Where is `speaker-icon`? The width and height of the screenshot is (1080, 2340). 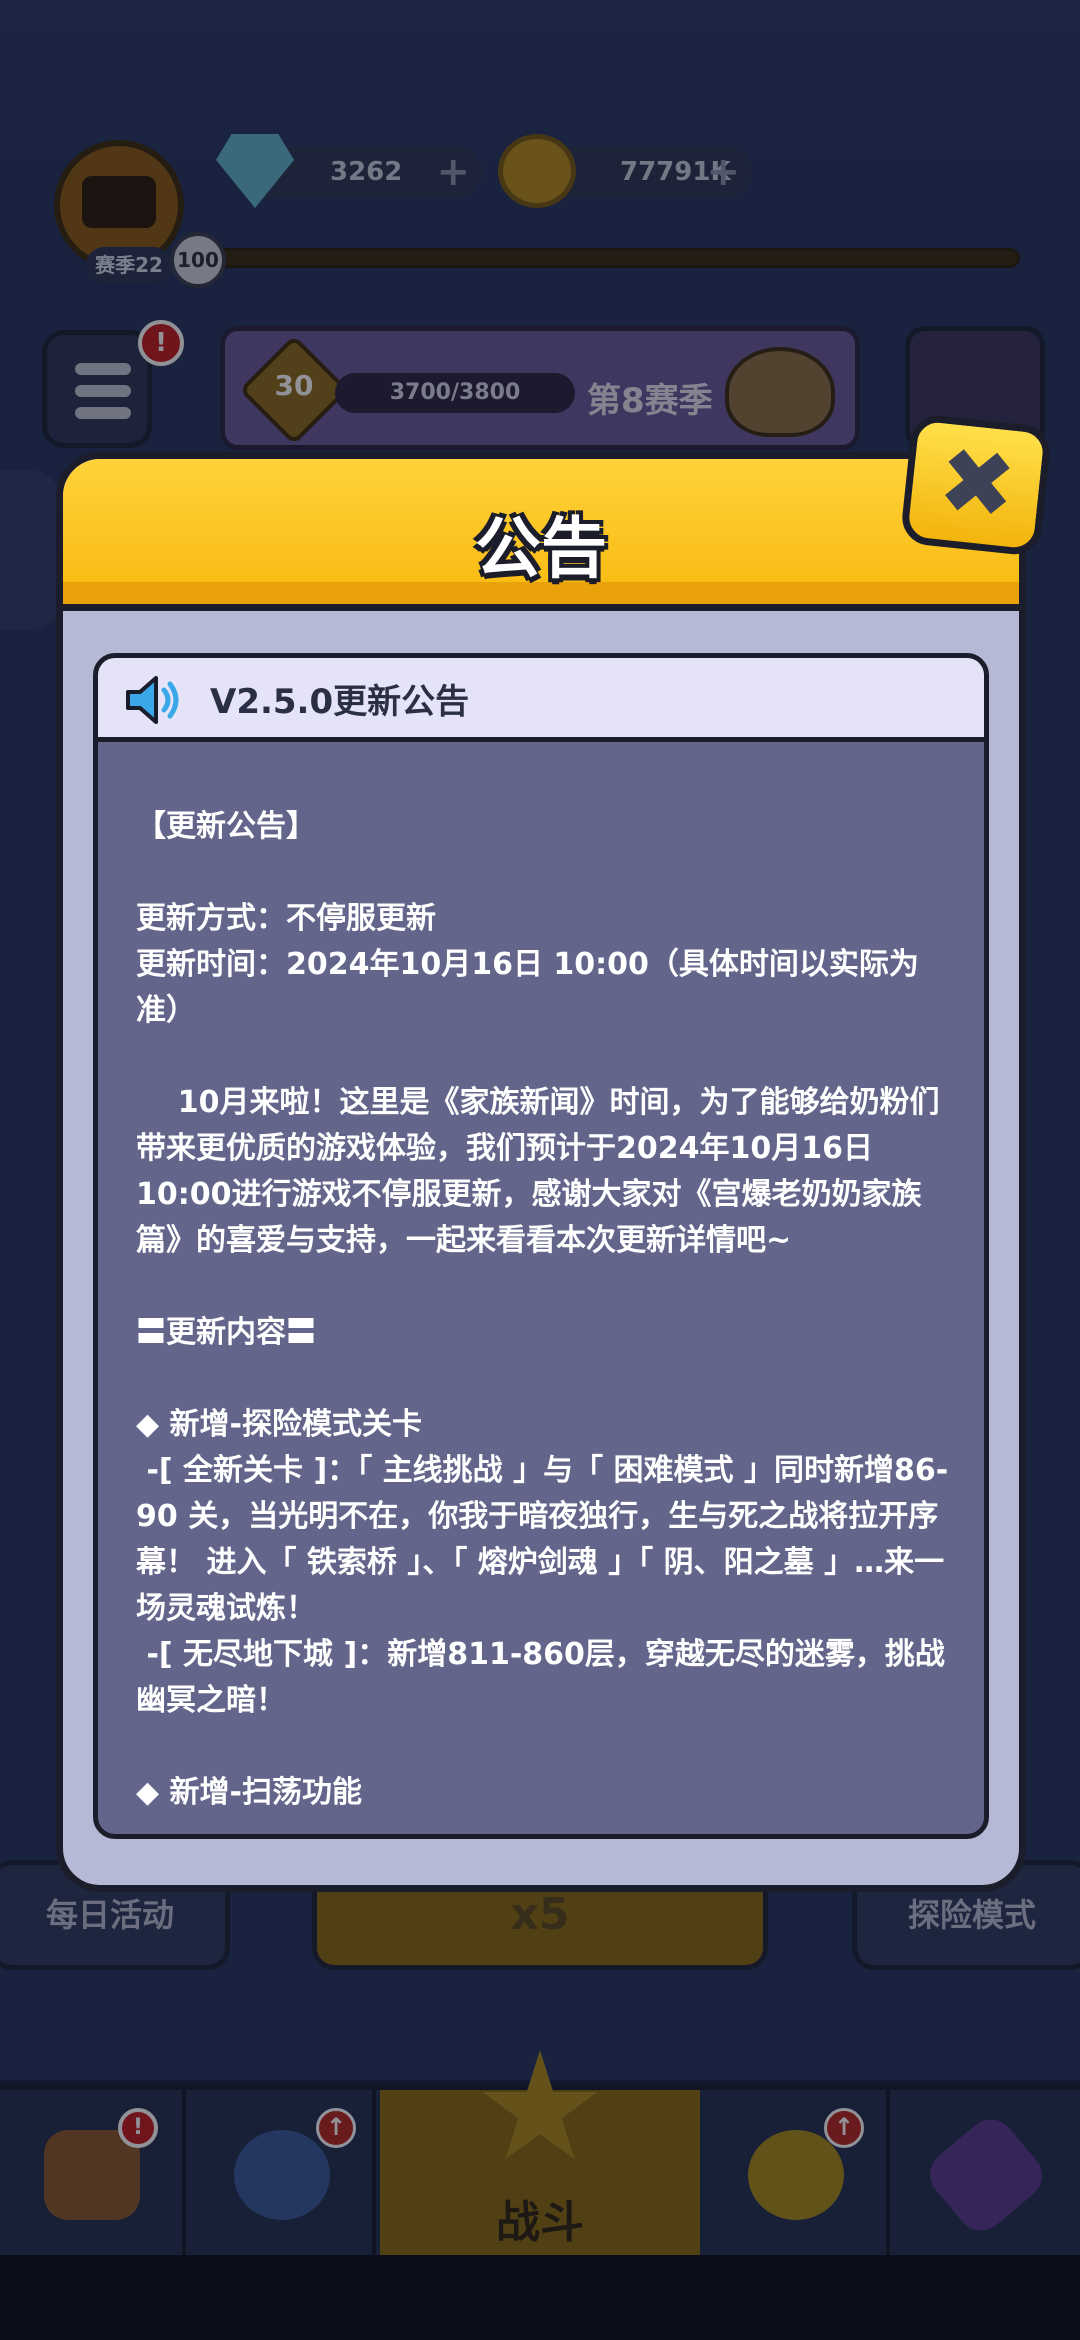
speaker-icon is located at coordinates (152, 700).